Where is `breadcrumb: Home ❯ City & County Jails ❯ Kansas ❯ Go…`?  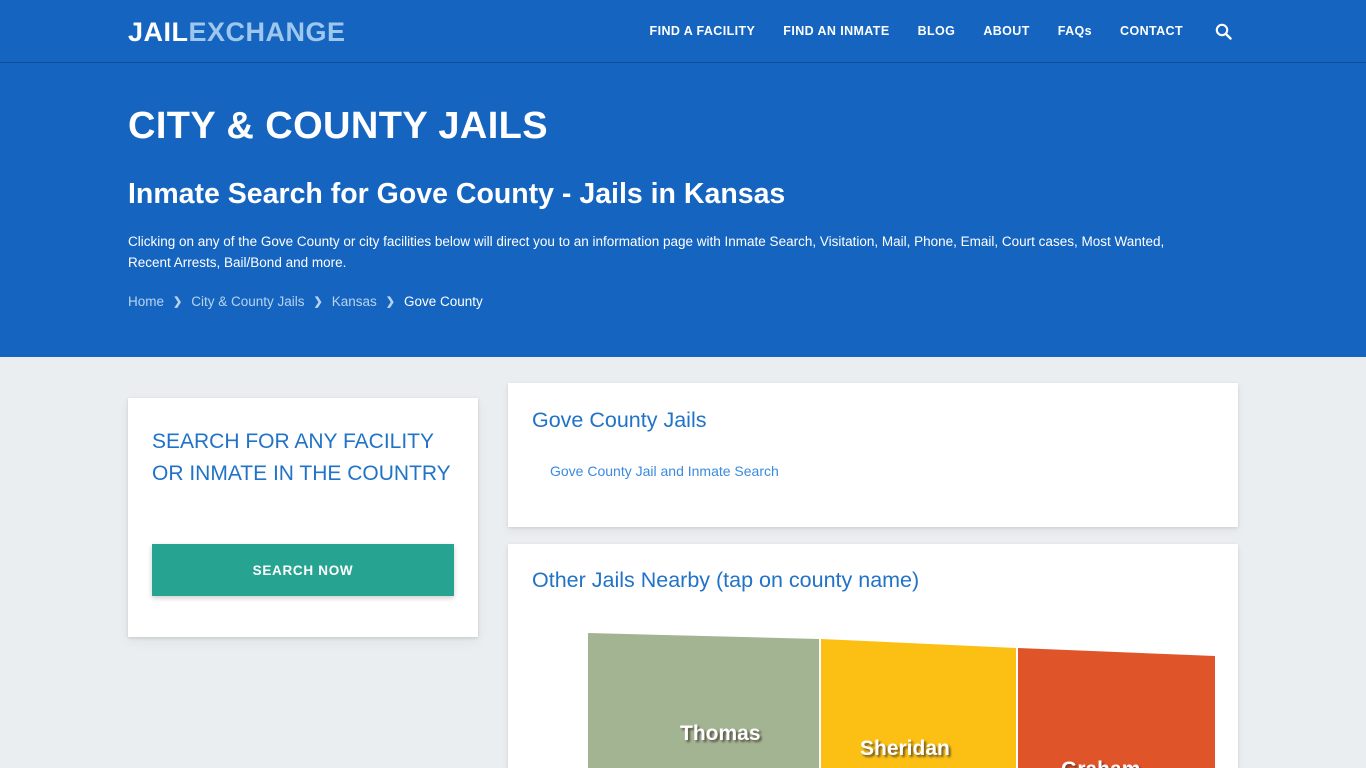
breadcrumb: Home ❯ City & County Jails ❯ Kansas ❯ Go… is located at coordinates (305, 302).